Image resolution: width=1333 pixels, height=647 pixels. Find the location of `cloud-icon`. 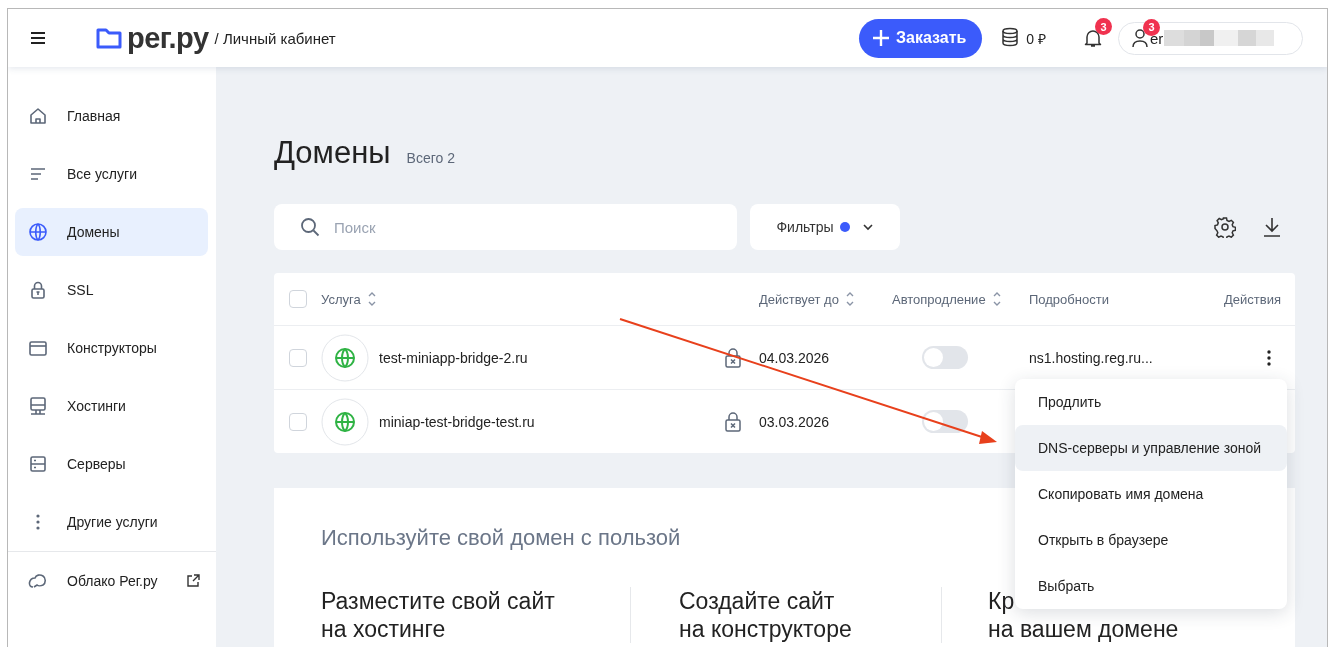

cloud-icon is located at coordinates (38, 581).